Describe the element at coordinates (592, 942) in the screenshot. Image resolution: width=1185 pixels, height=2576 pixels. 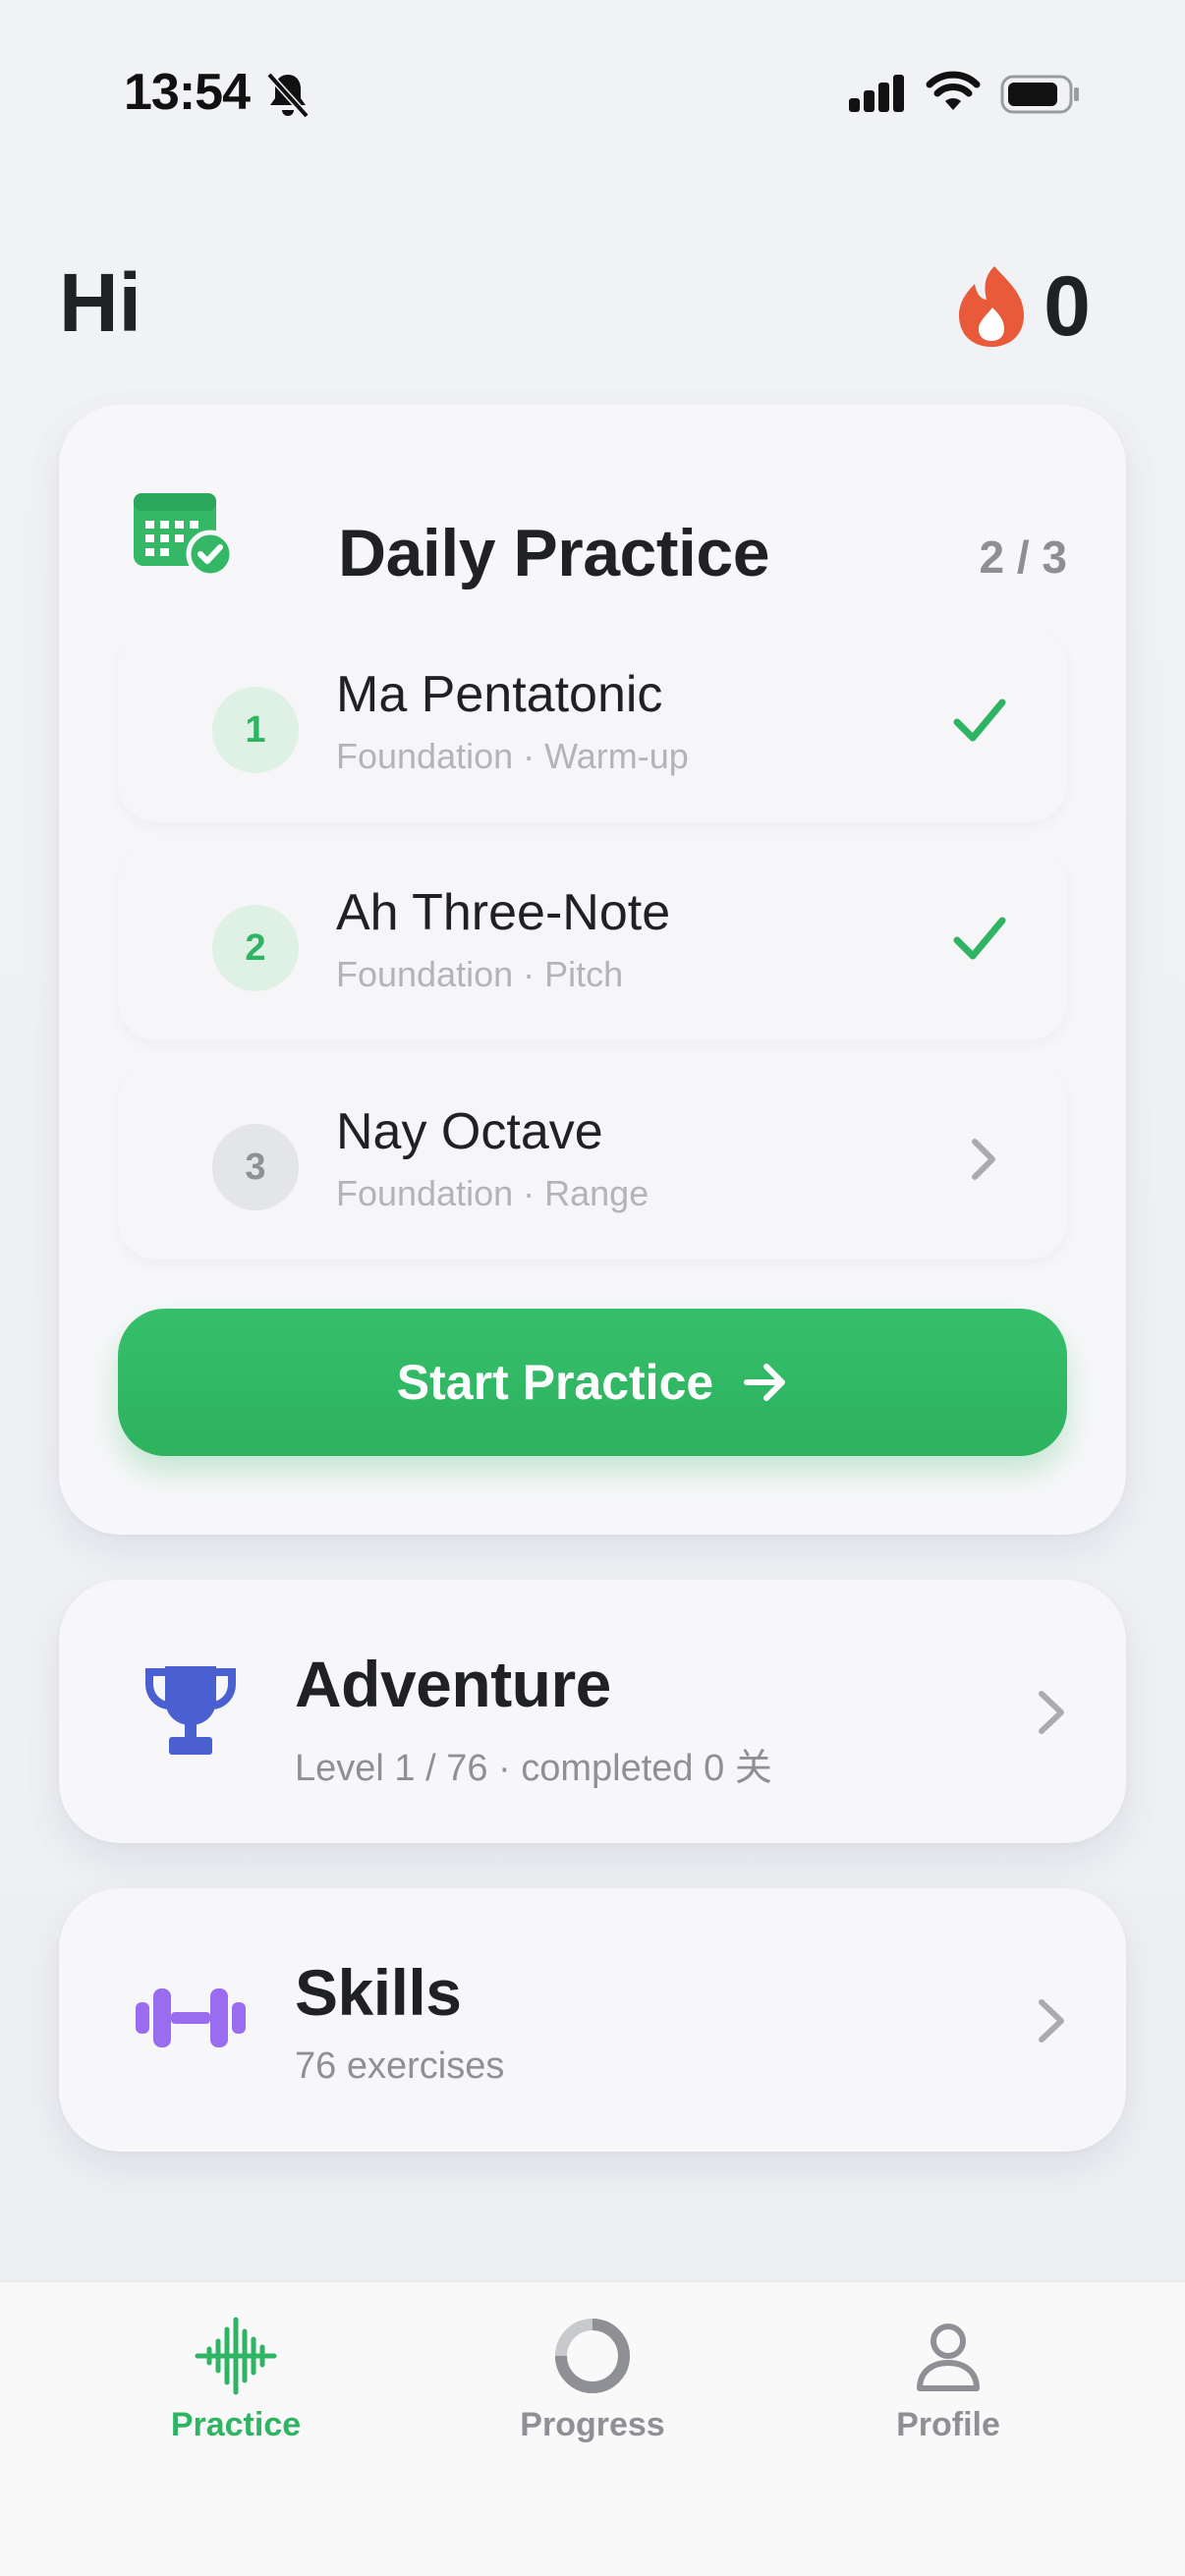
I see `practice-item: 2 Ah Three-Note Foundation · Pitch` at that location.